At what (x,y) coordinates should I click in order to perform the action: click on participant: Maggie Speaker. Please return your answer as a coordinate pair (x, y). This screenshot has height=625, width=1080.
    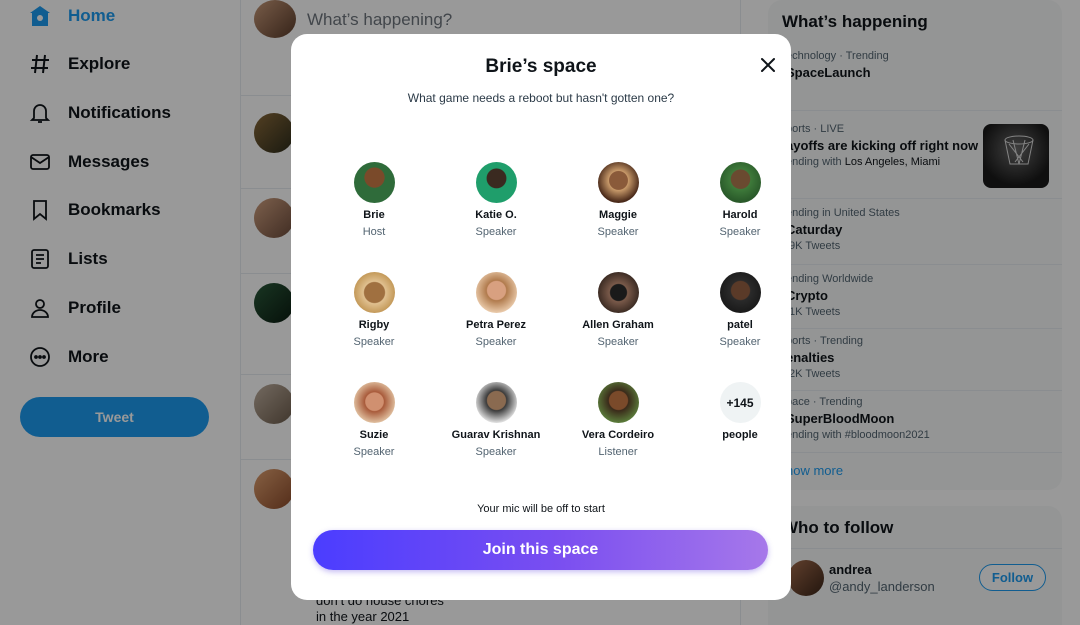
    Looking at the image, I should click on (618, 200).